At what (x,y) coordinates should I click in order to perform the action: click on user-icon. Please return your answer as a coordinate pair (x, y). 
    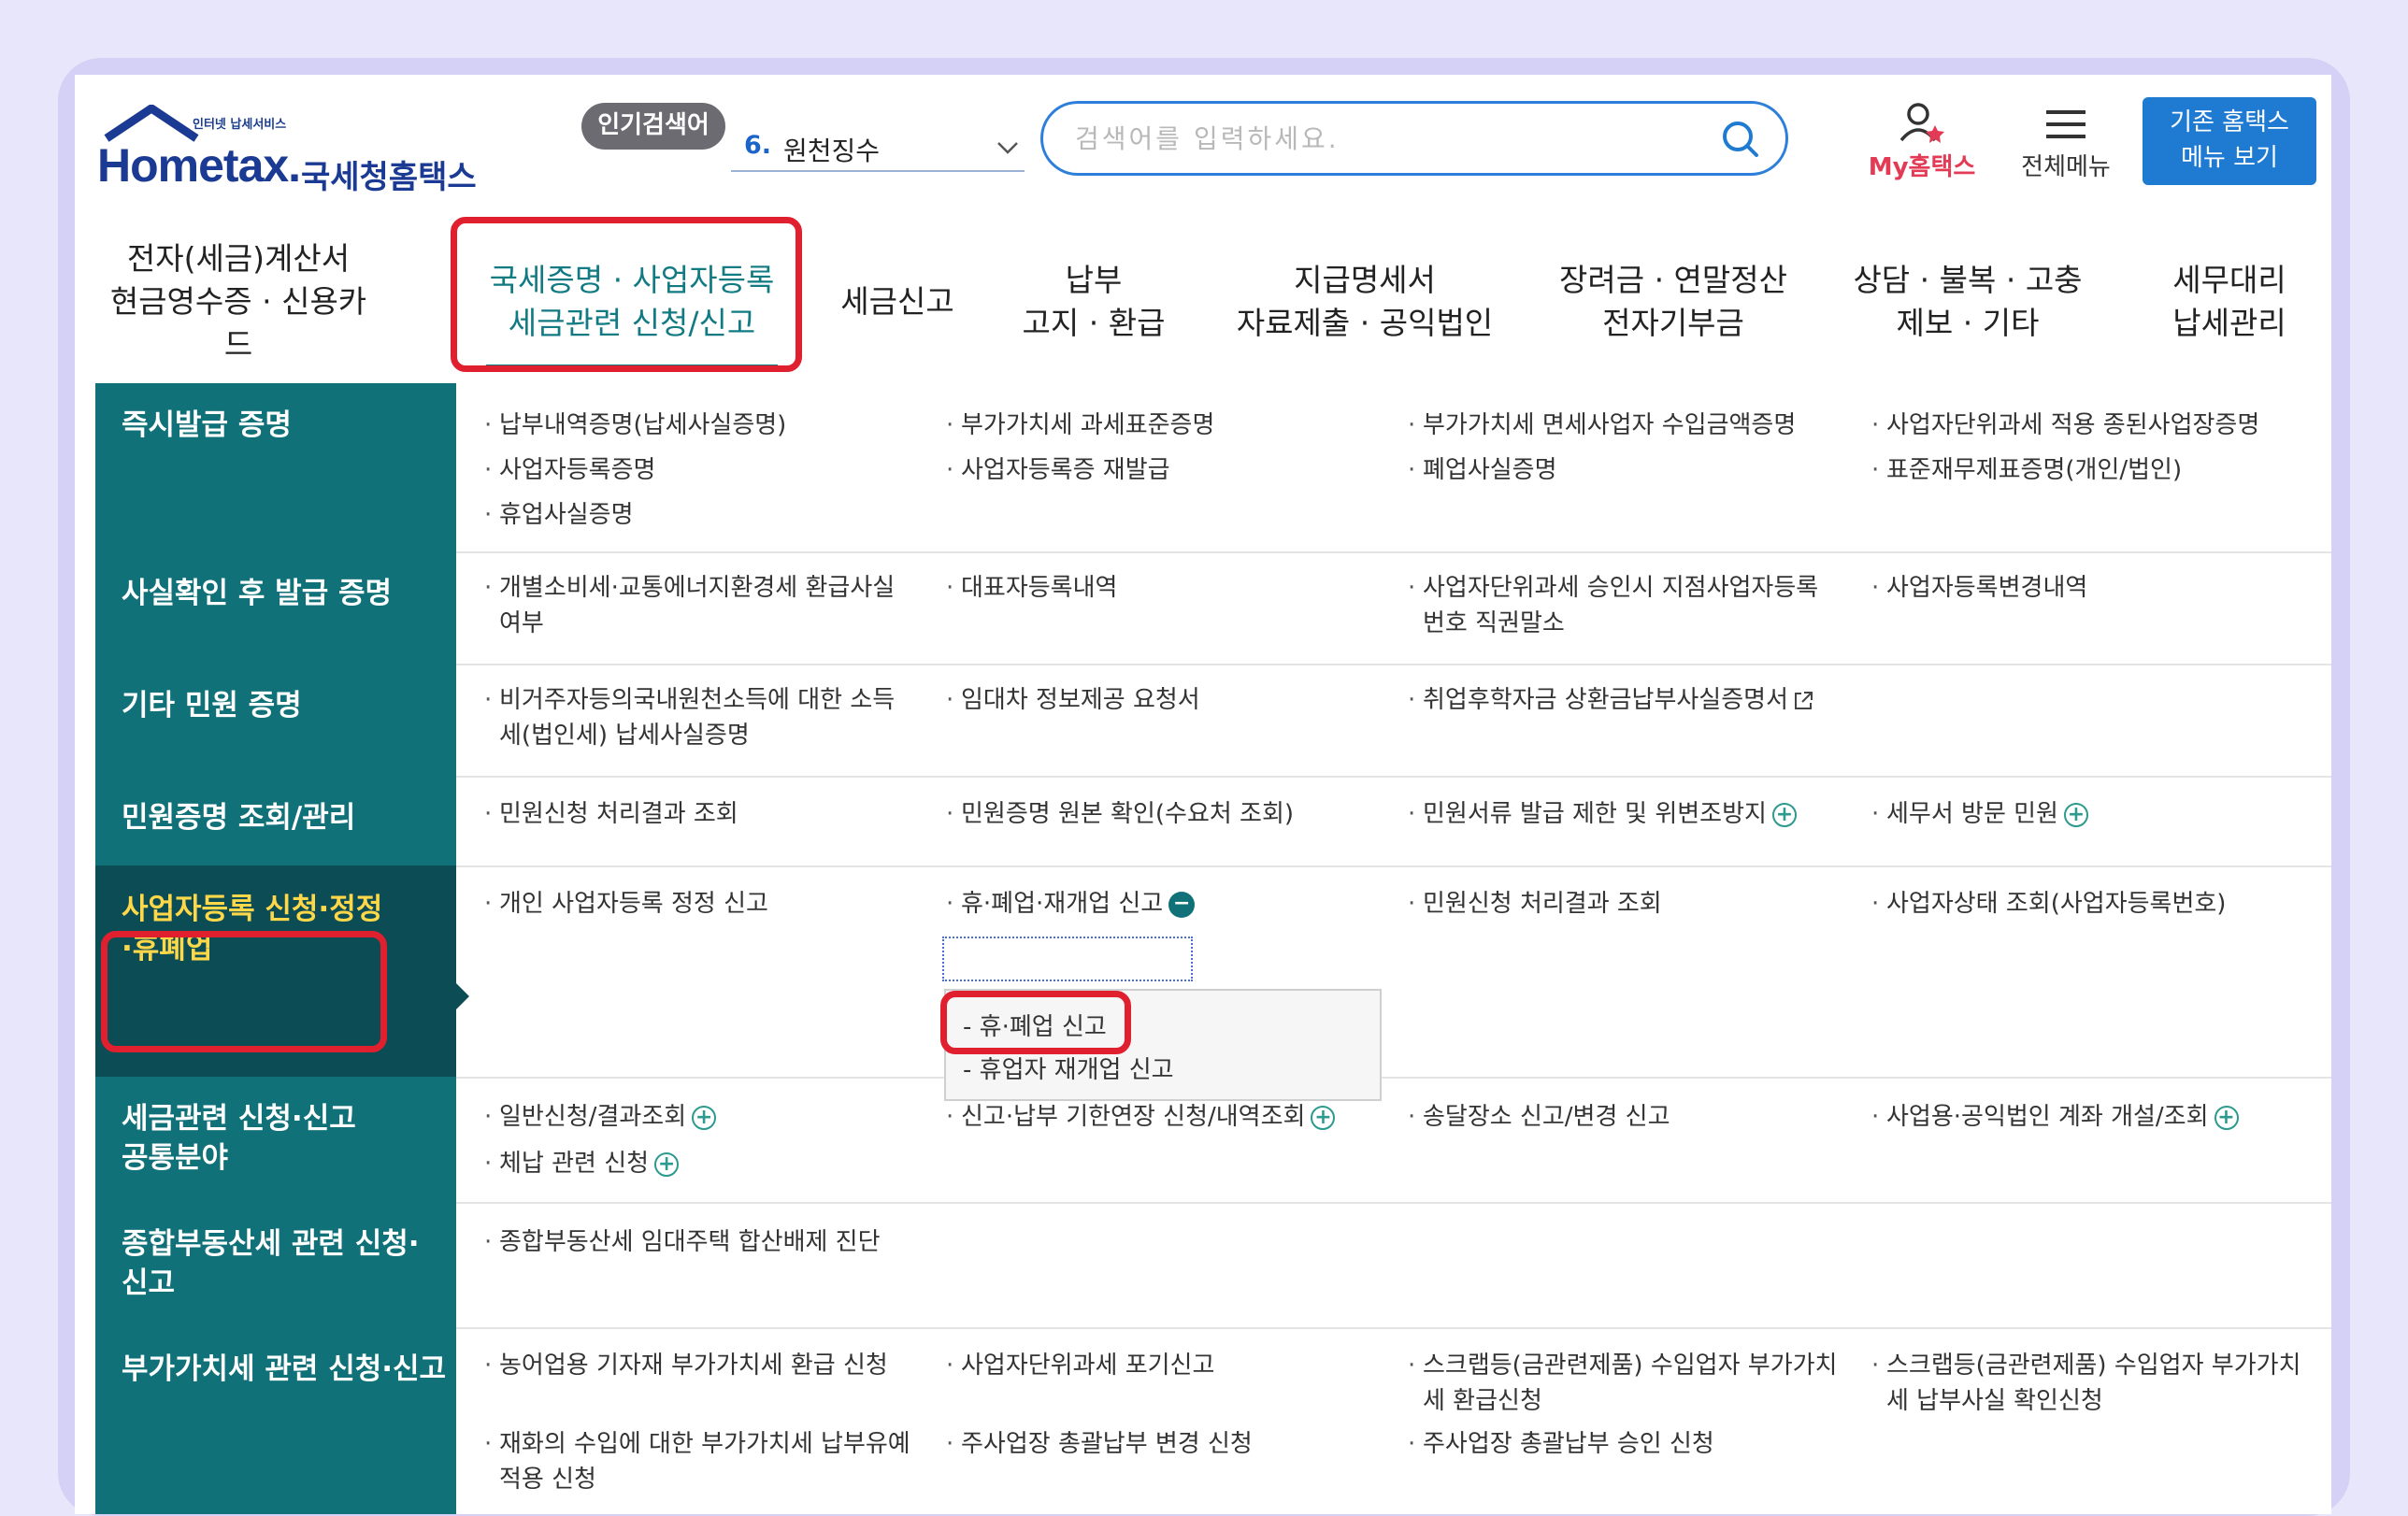
    Looking at the image, I should click on (1921, 123).